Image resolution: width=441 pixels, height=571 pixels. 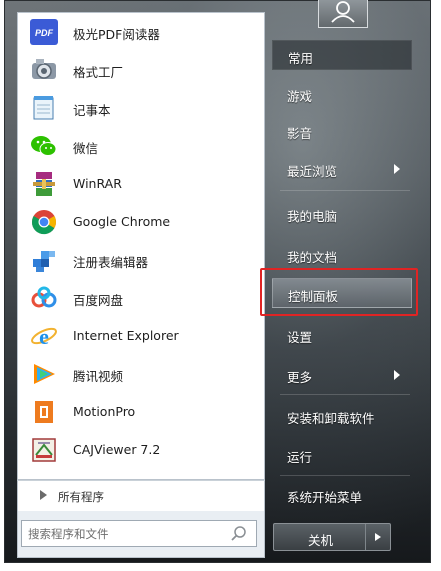 What do you see at coordinates (321, 540) in the screenshot?
I see `shutdown-label: 关机` at bounding box center [321, 540].